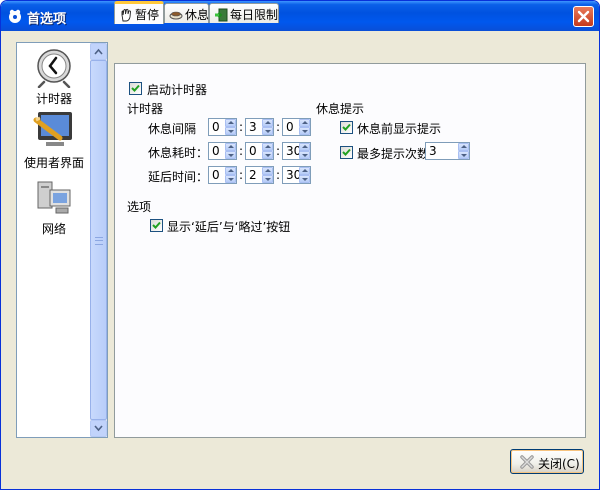  I want to click on window-close-button, so click(583, 16).